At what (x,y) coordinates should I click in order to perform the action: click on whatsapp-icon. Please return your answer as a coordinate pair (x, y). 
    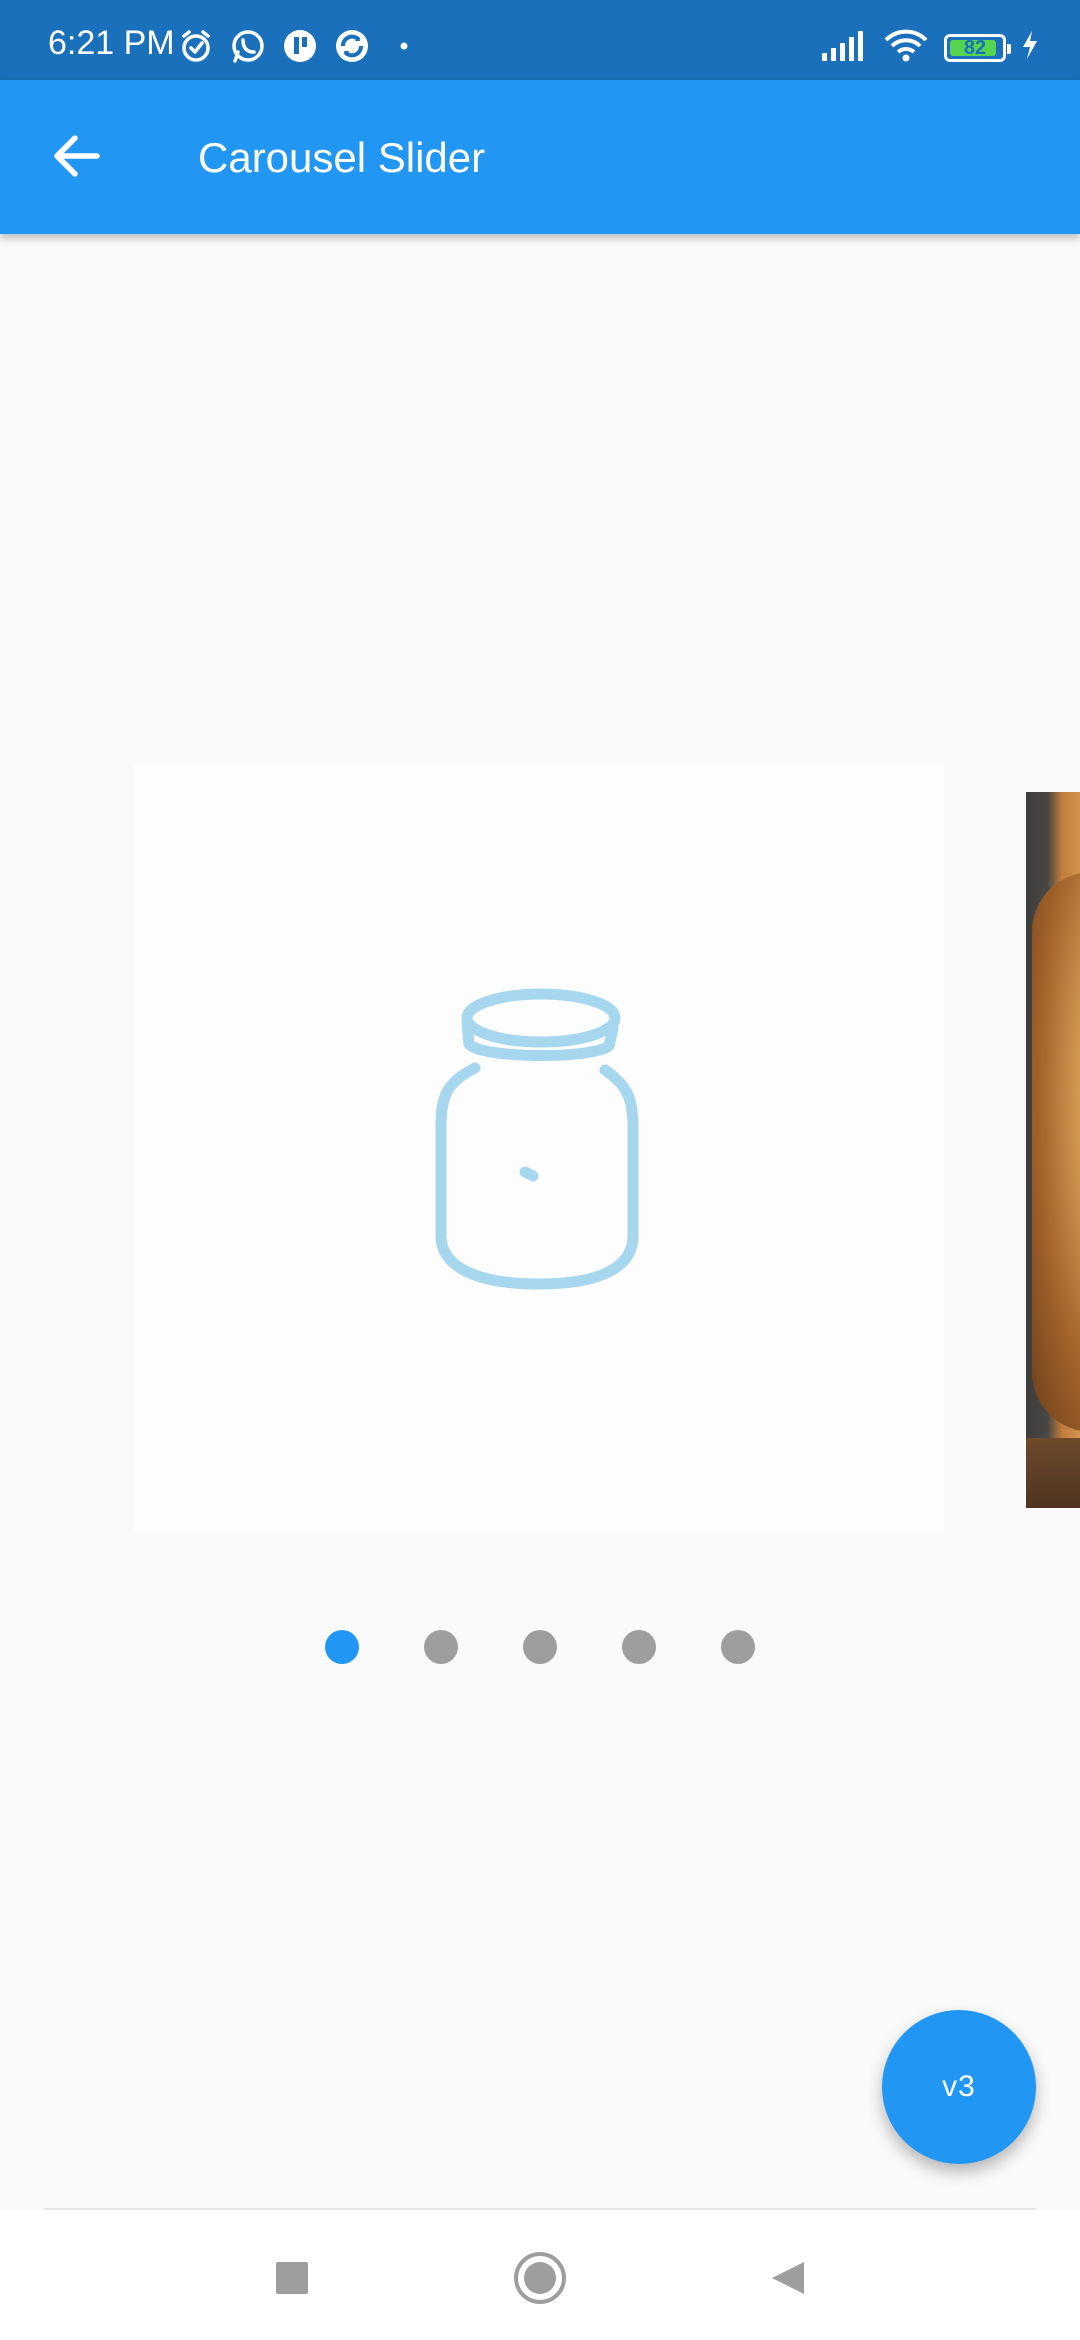
    Looking at the image, I should click on (248, 48).